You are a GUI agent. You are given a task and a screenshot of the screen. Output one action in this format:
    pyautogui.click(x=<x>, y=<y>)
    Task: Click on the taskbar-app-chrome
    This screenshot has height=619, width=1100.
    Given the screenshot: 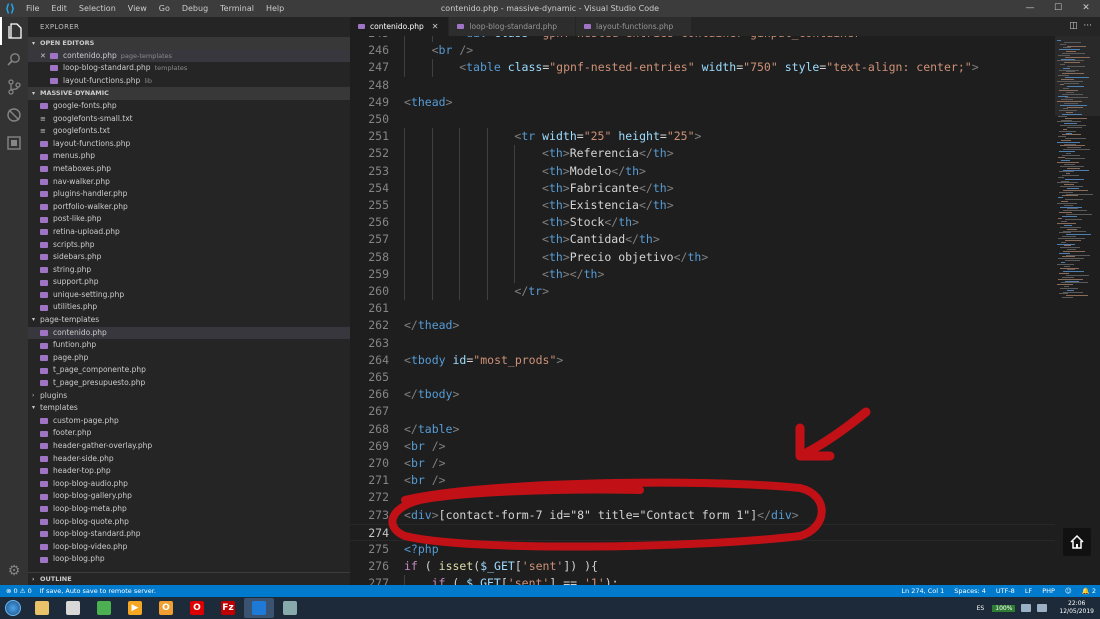 What is the action you would take?
    pyautogui.click(x=104, y=608)
    